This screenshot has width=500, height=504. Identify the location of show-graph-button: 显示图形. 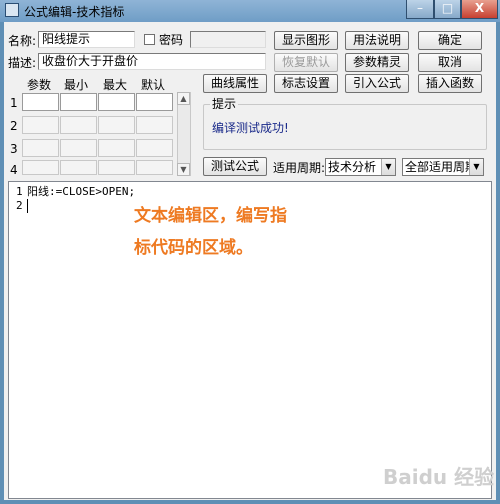
(306, 40).